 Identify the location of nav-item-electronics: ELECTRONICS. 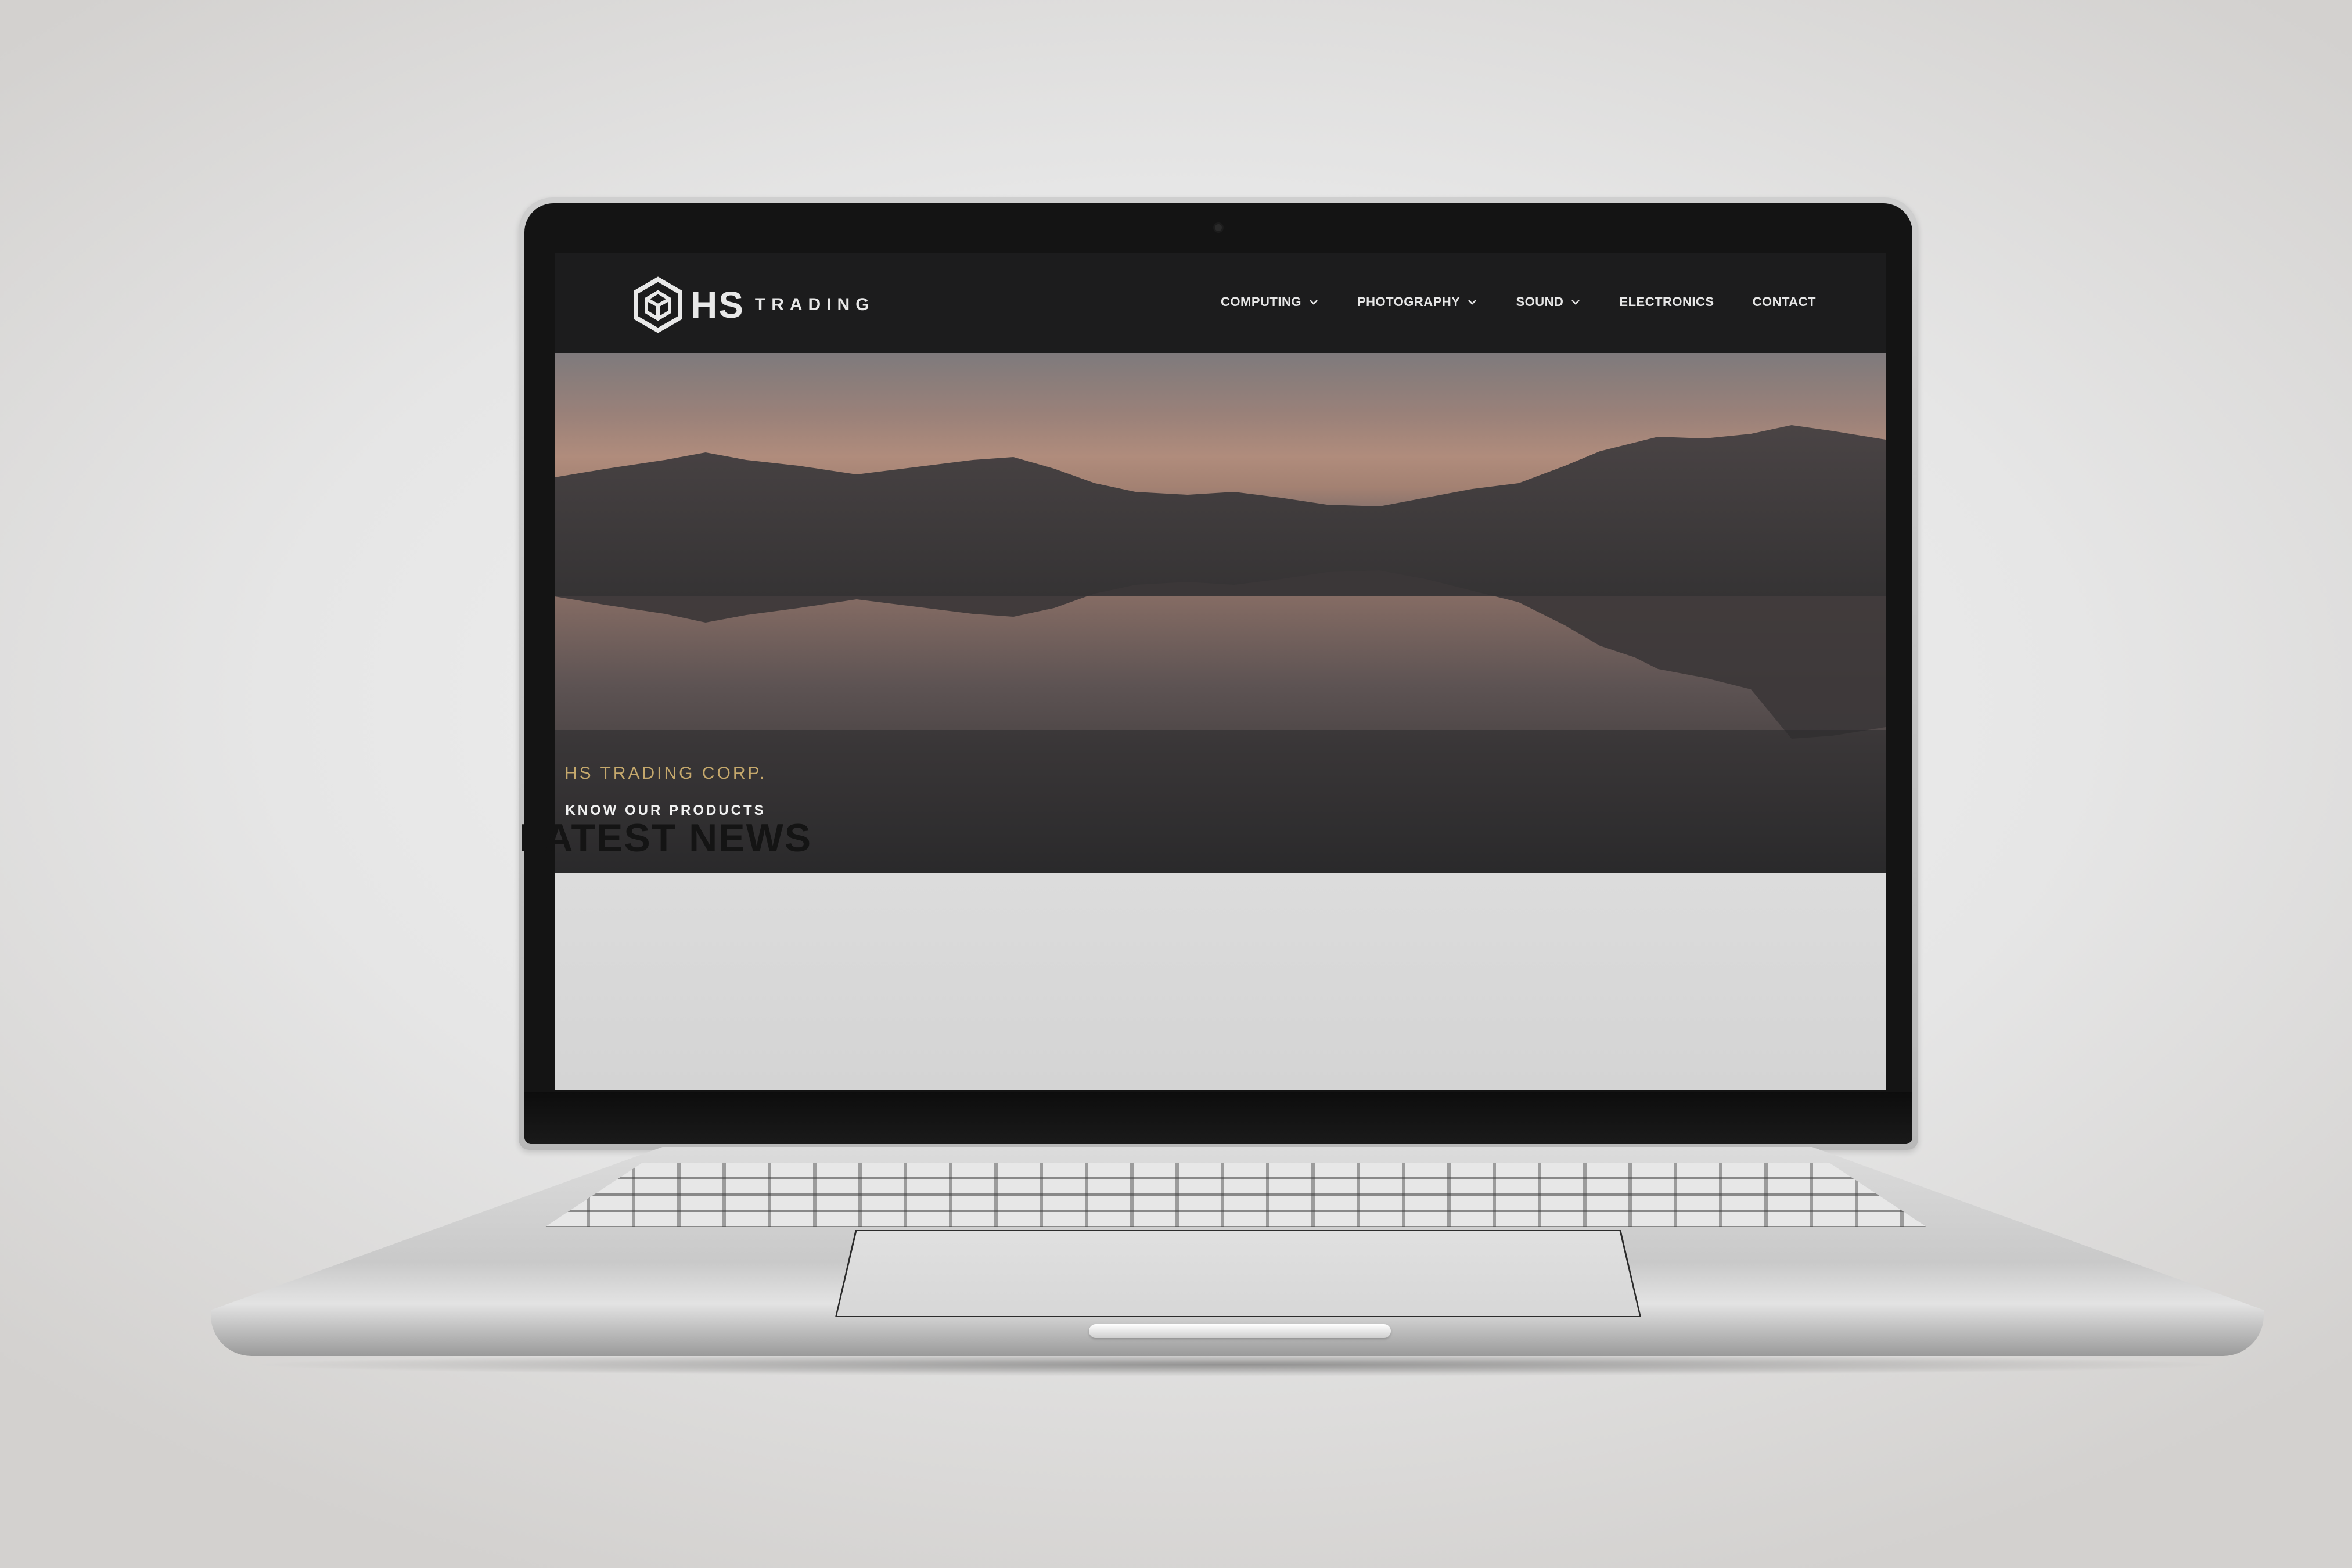
(1667, 302).